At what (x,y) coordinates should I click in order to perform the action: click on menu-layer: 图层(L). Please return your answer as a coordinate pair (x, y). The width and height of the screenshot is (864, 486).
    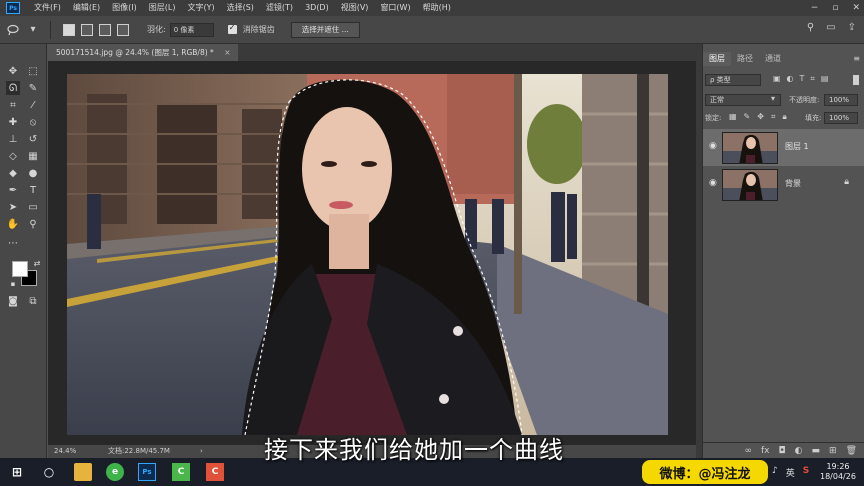
    Looking at the image, I should click on (162, 8).